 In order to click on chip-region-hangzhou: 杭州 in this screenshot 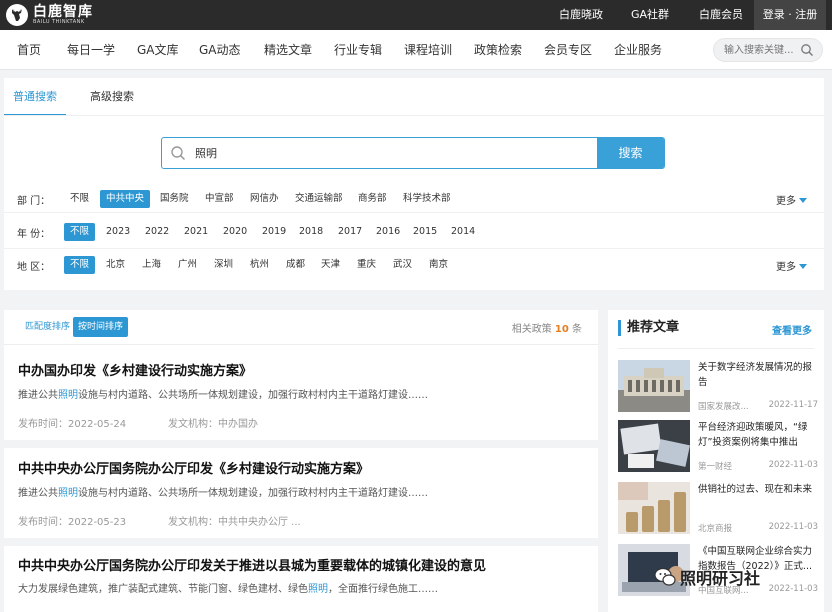, I will do `click(259, 265)`.